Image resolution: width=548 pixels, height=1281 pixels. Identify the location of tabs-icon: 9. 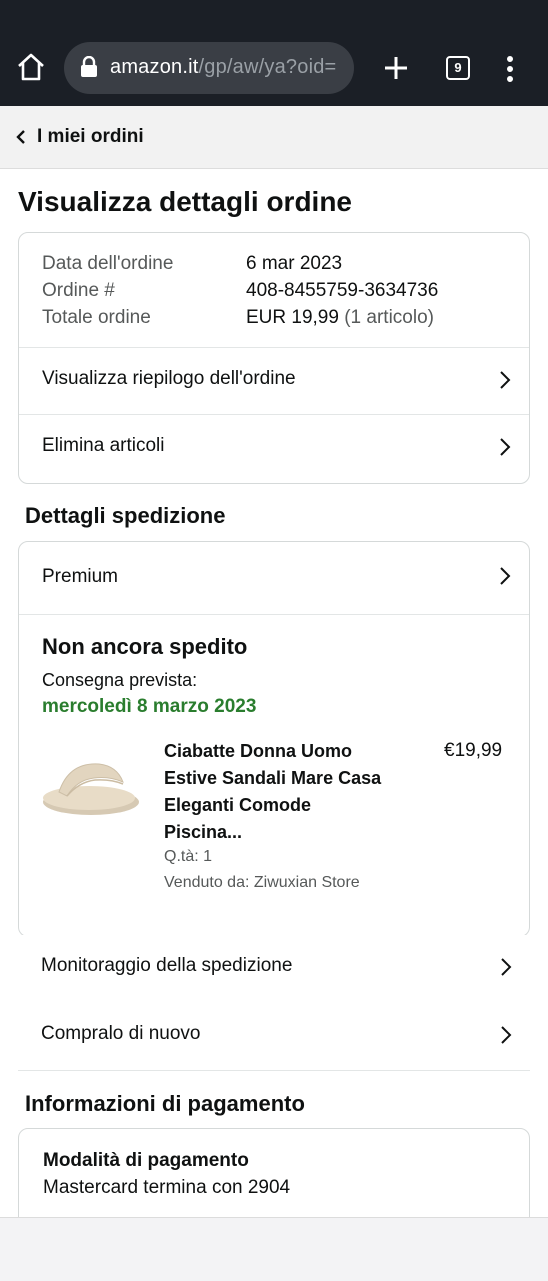
(458, 68).